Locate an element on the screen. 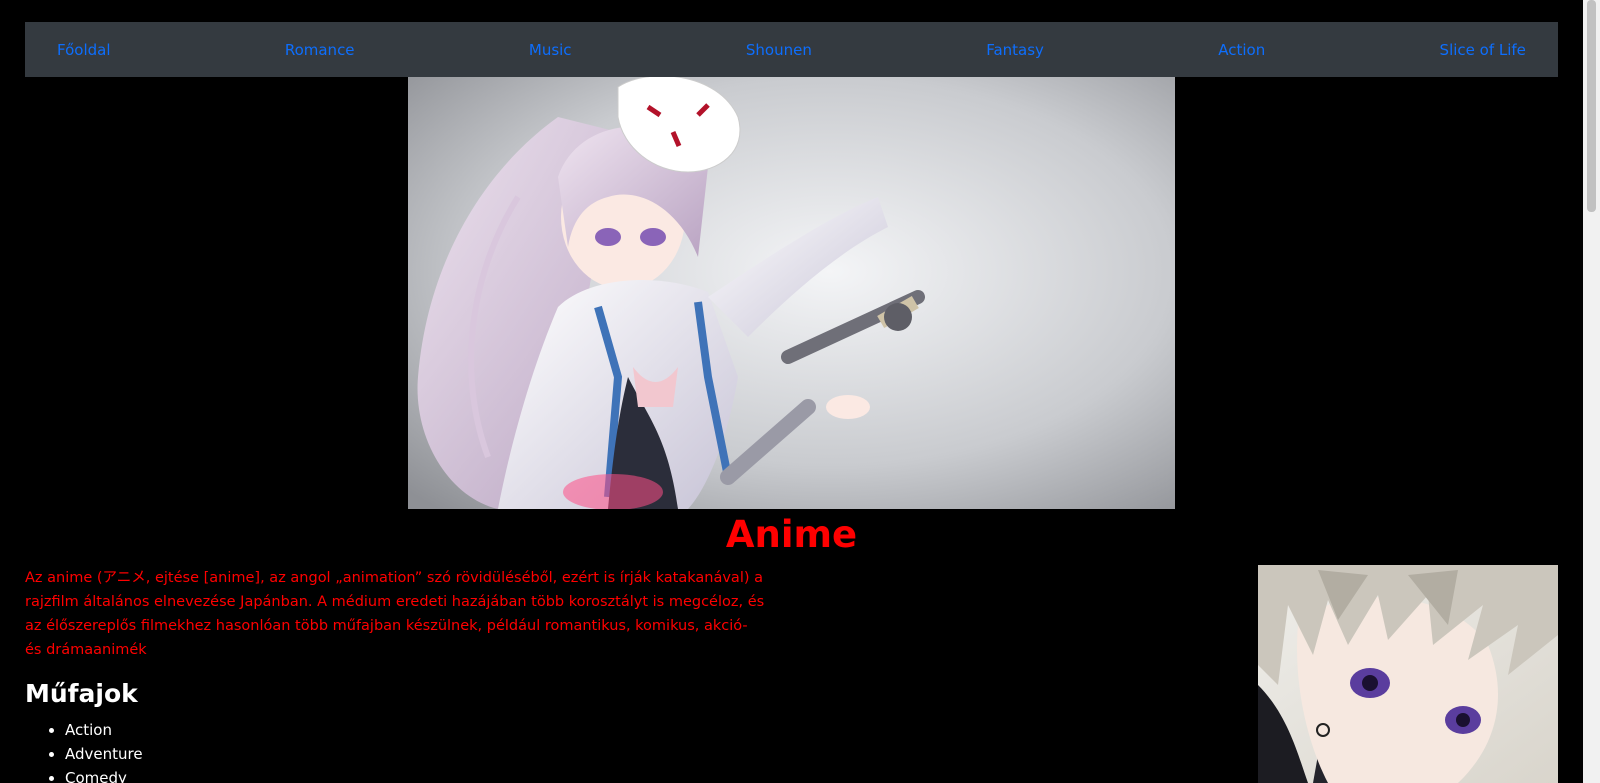 The image size is (1600, 783). side-character-image is located at coordinates (1408, 674).